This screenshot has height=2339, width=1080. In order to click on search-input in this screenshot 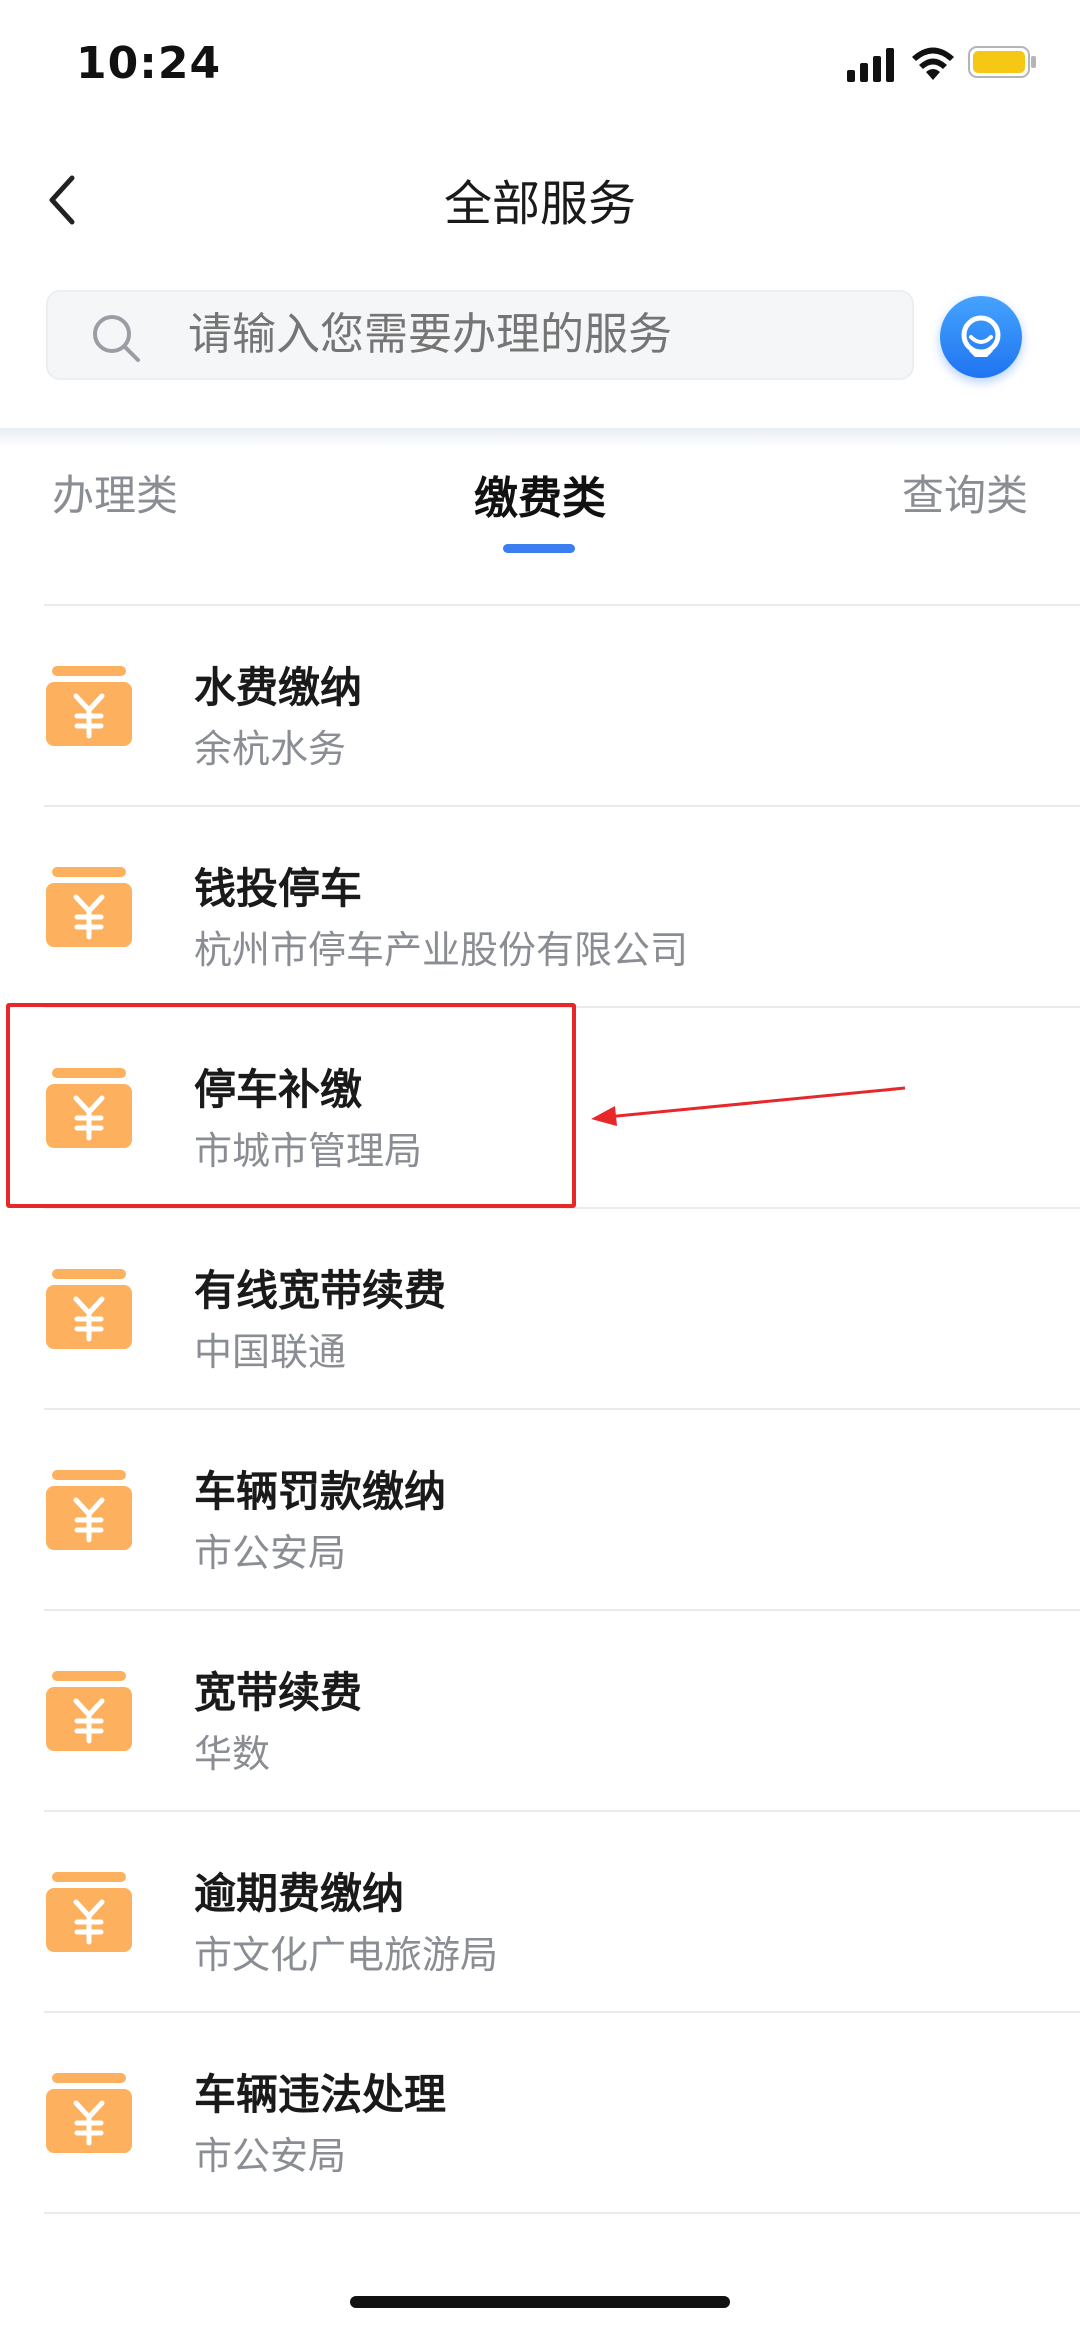, I will do `click(538, 335)`.